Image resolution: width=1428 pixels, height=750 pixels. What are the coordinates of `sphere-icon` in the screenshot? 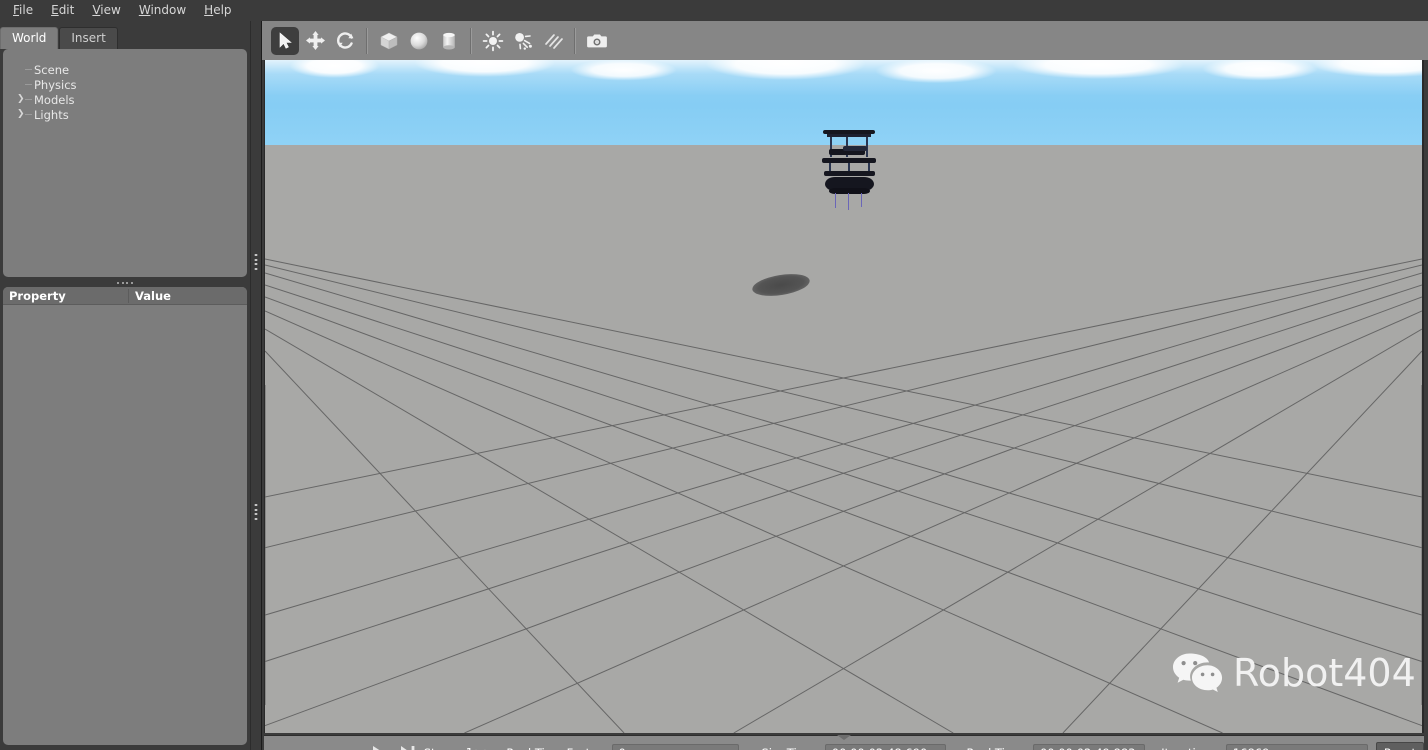 It's located at (419, 40).